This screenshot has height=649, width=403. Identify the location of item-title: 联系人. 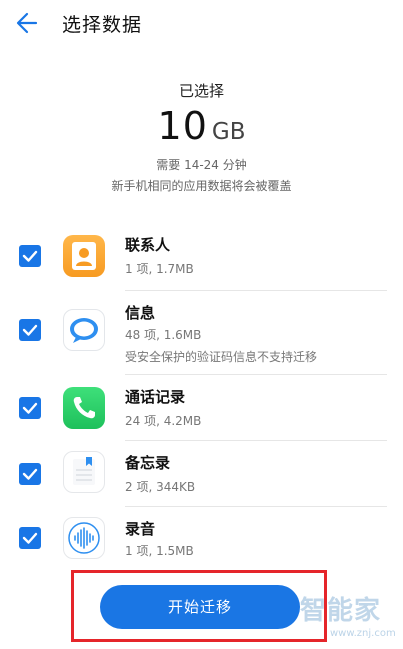
(148, 245).